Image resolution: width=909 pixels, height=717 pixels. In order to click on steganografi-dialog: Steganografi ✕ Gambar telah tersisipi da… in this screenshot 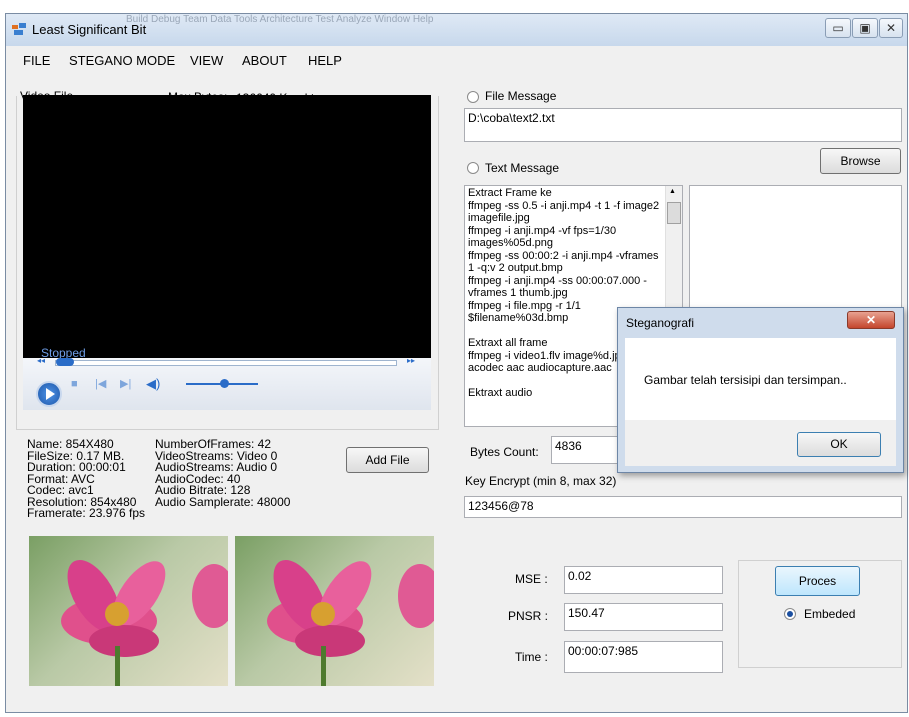, I will do `click(760, 390)`.